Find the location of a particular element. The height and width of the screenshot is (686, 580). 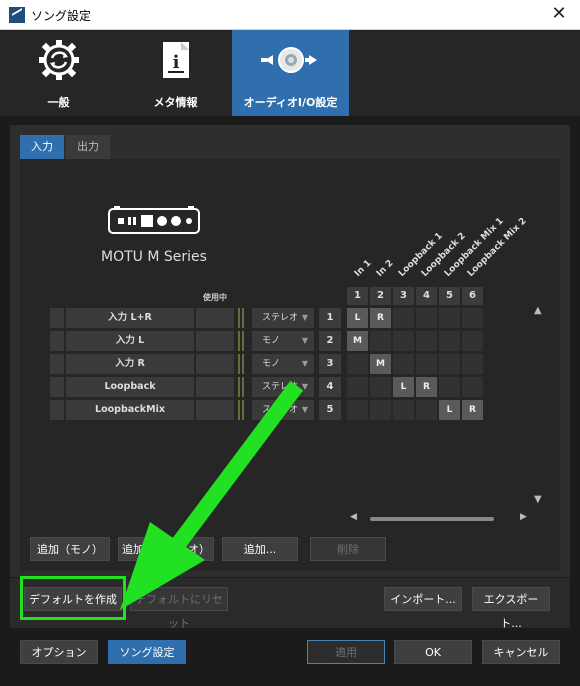

gear-refresh-icon is located at coordinates (58, 60).